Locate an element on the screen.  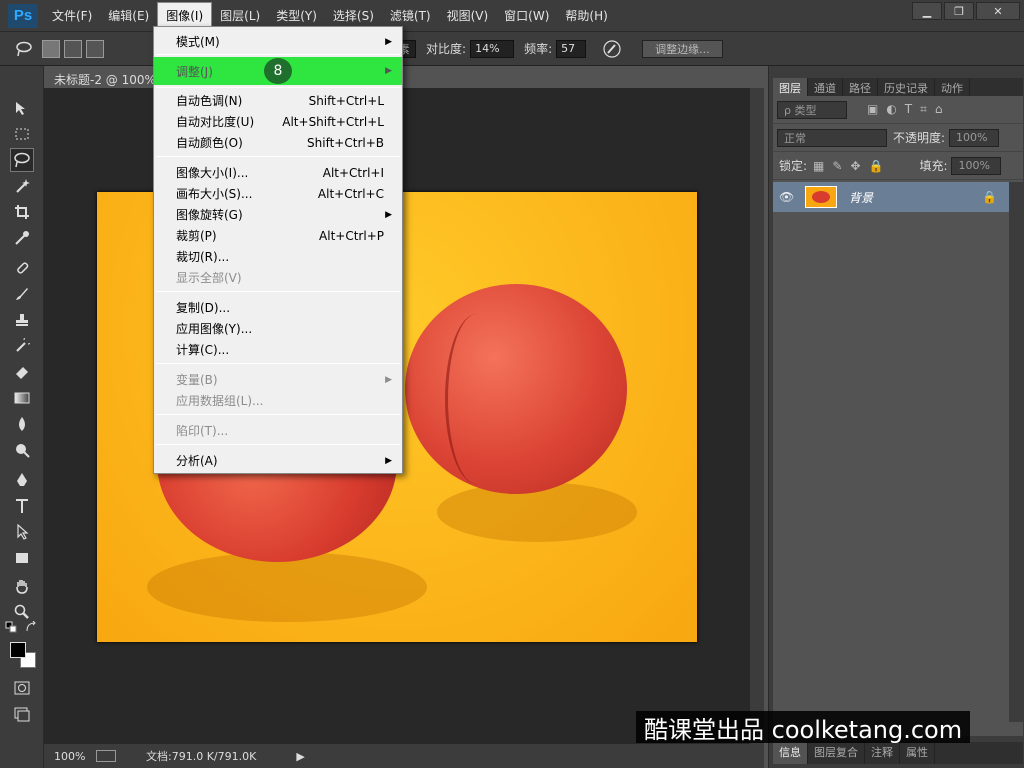
healing-brush-tool-icon is located at coordinates (22, 268).